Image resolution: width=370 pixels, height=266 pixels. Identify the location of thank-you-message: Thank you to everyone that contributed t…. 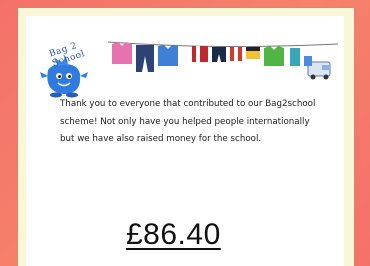
(188, 121).